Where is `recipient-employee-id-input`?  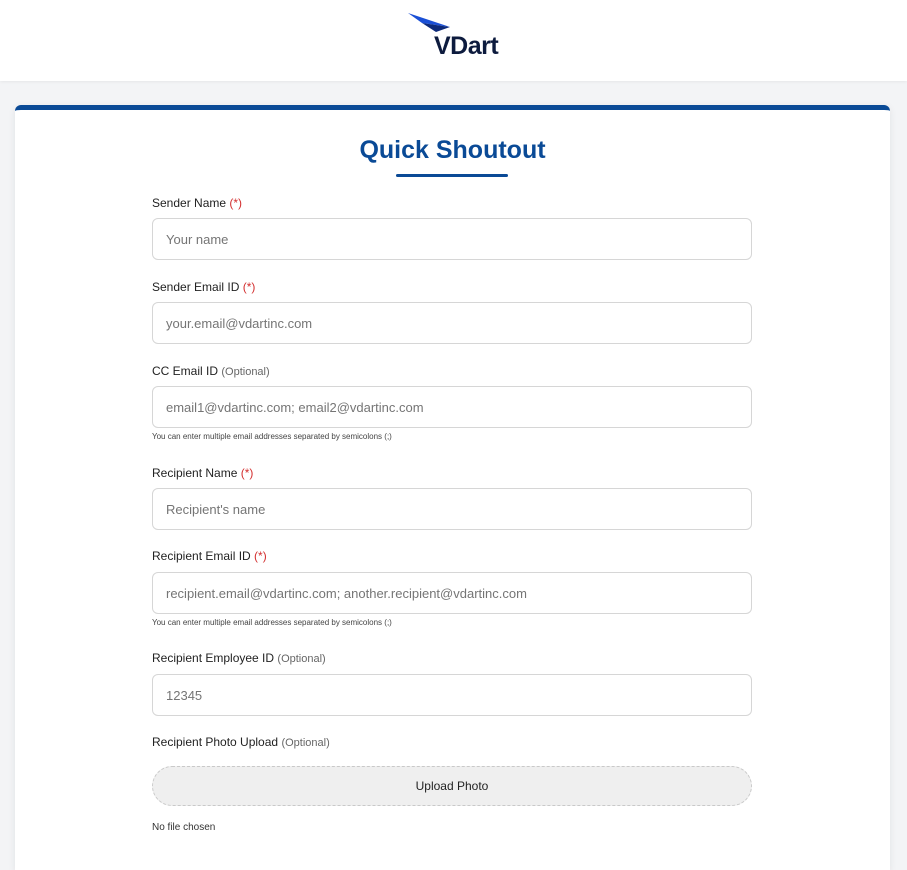
recipient-employee-id-input is located at coordinates (452, 695).